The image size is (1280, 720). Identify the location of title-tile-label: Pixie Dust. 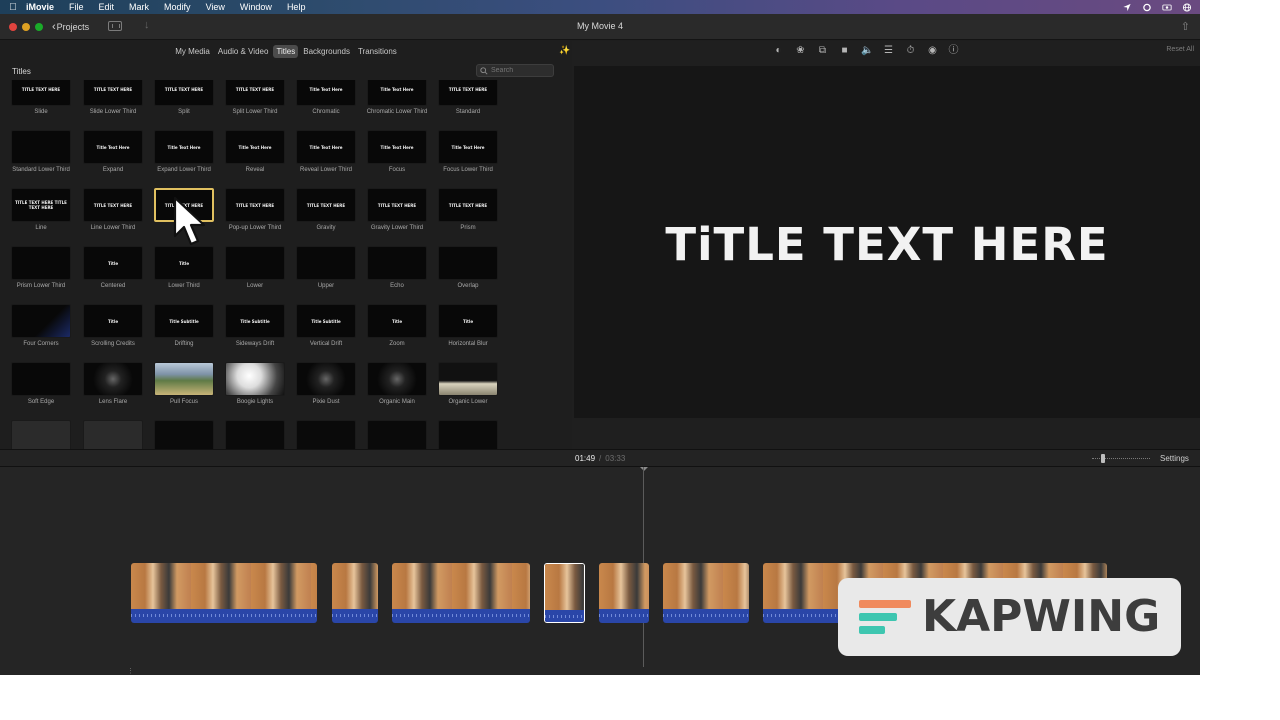
(326, 402).